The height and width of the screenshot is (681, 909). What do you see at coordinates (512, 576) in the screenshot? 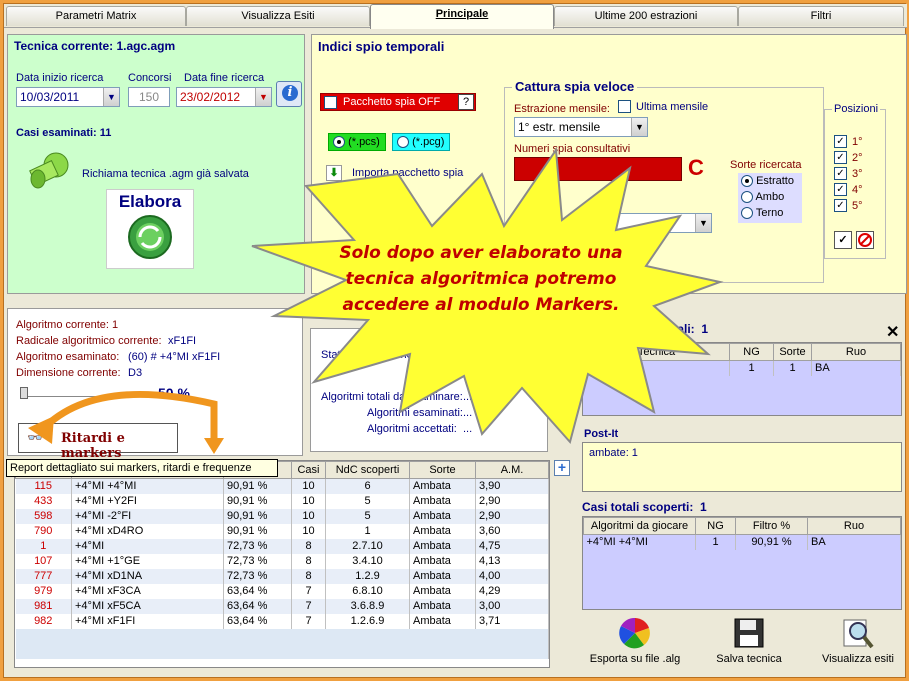
I see `cell-am: 4,00` at bounding box center [512, 576].